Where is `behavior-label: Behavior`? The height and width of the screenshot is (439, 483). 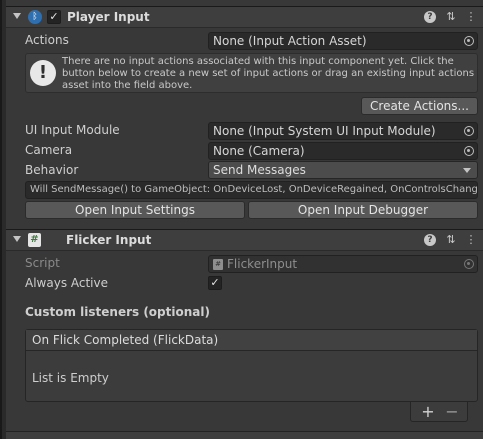 behavior-label: Behavior is located at coordinates (52, 170).